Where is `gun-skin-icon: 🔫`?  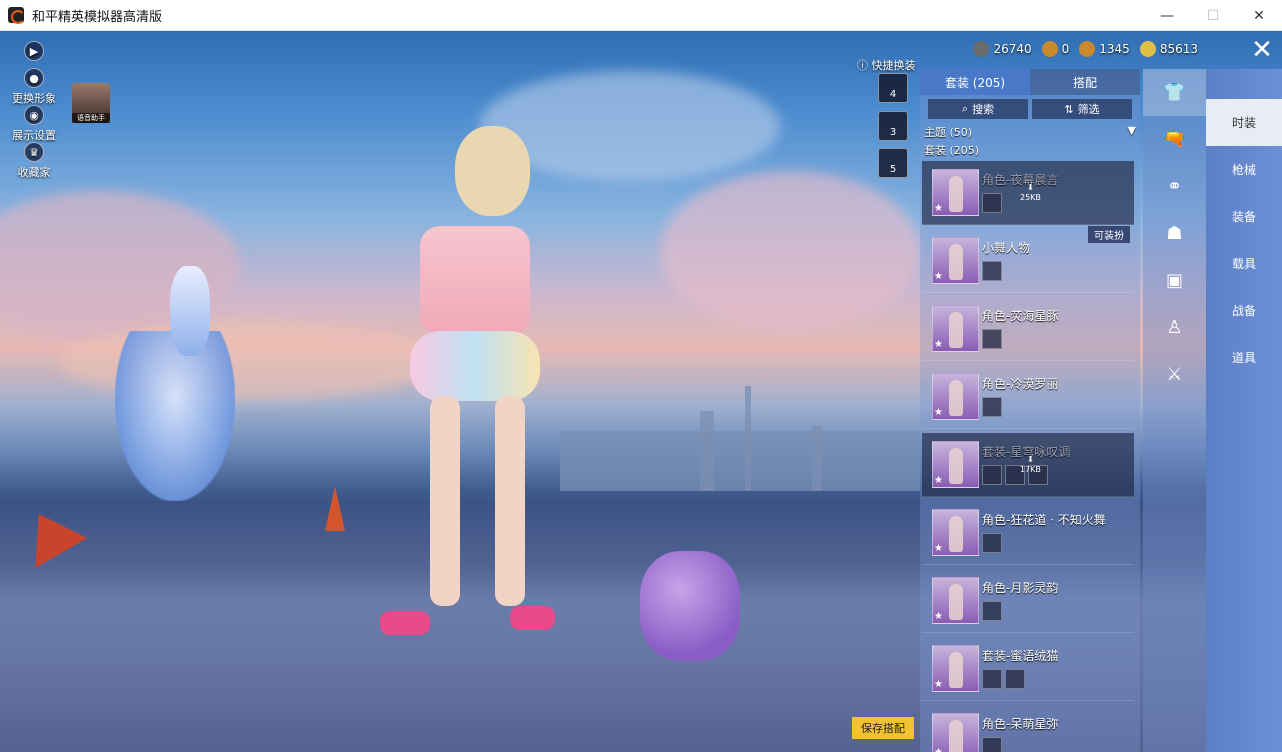 gun-skin-icon: 🔫 is located at coordinates (1174, 139).